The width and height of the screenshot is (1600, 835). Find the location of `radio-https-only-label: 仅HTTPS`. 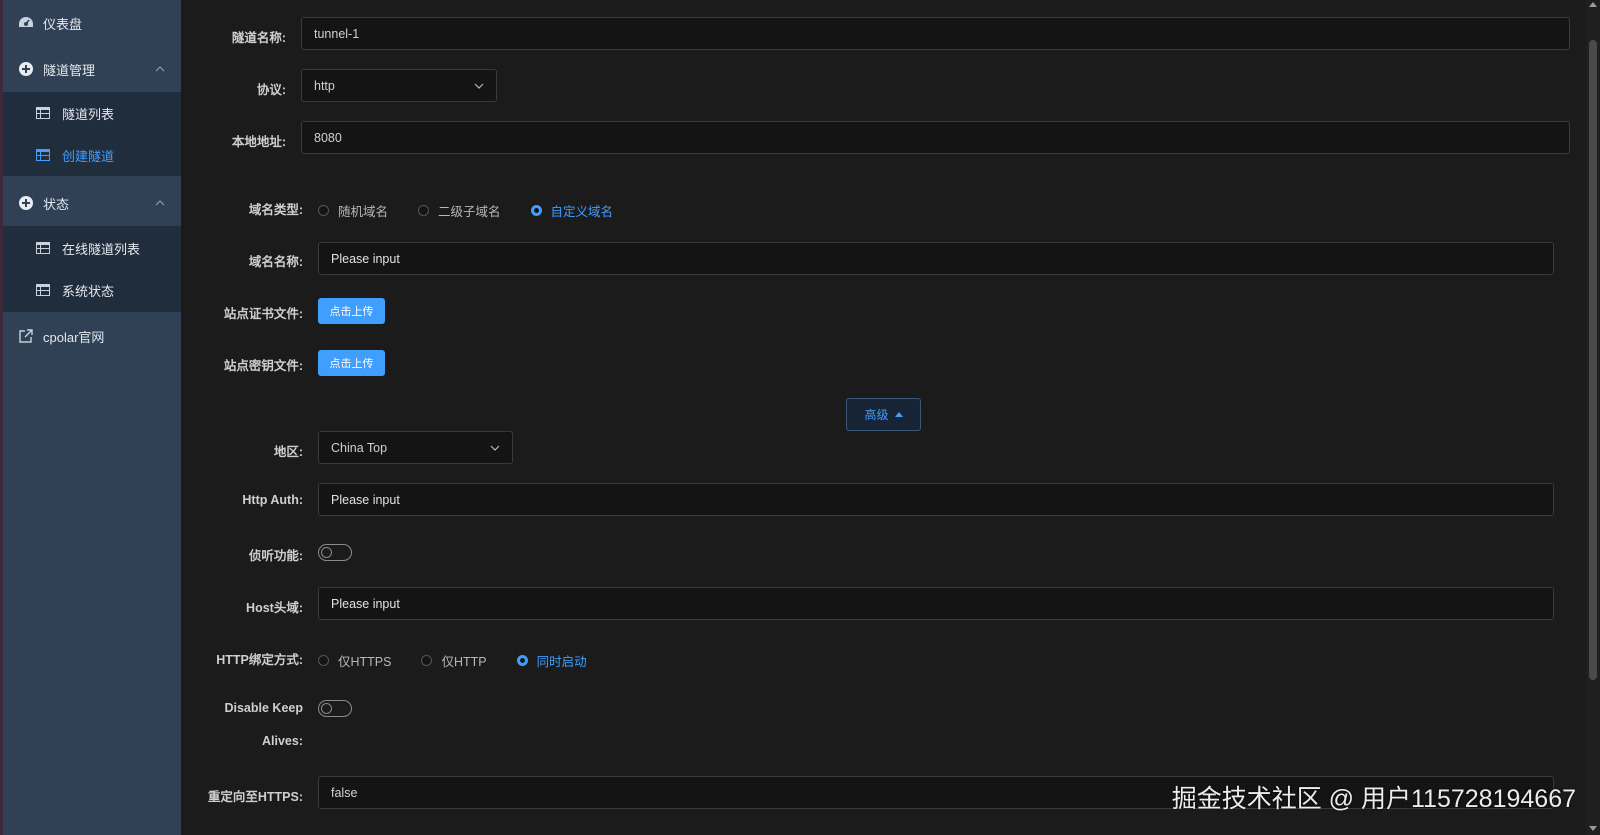

radio-https-only-label: 仅HTTPS is located at coordinates (365, 661).